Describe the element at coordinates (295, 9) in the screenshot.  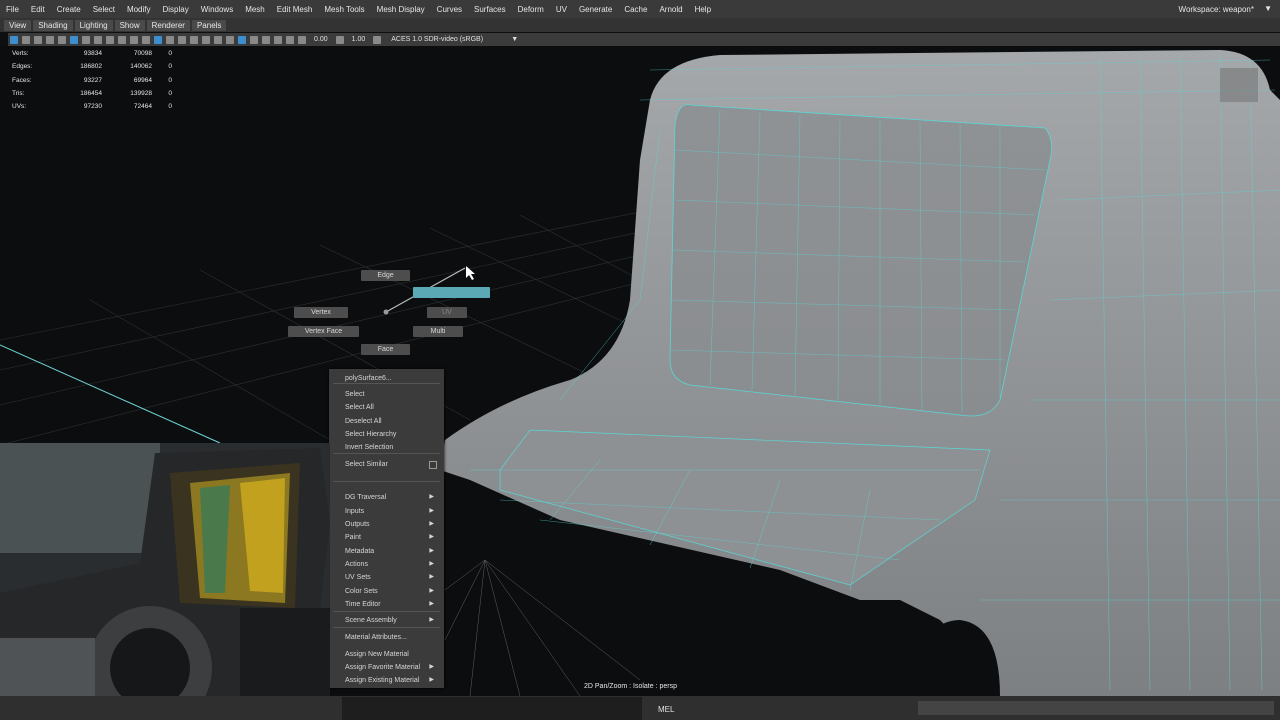
I see `menu-edit-mesh: Edit Mesh` at that location.